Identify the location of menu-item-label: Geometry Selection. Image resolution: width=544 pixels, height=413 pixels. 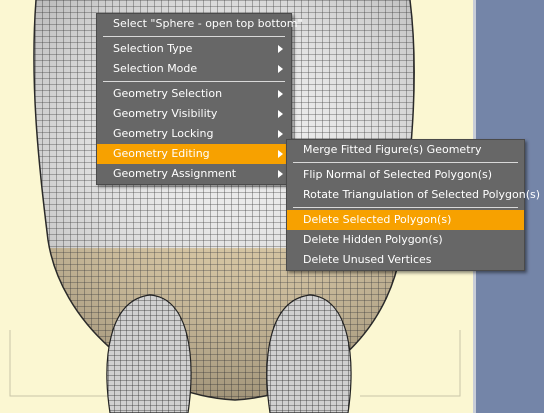
(168, 93).